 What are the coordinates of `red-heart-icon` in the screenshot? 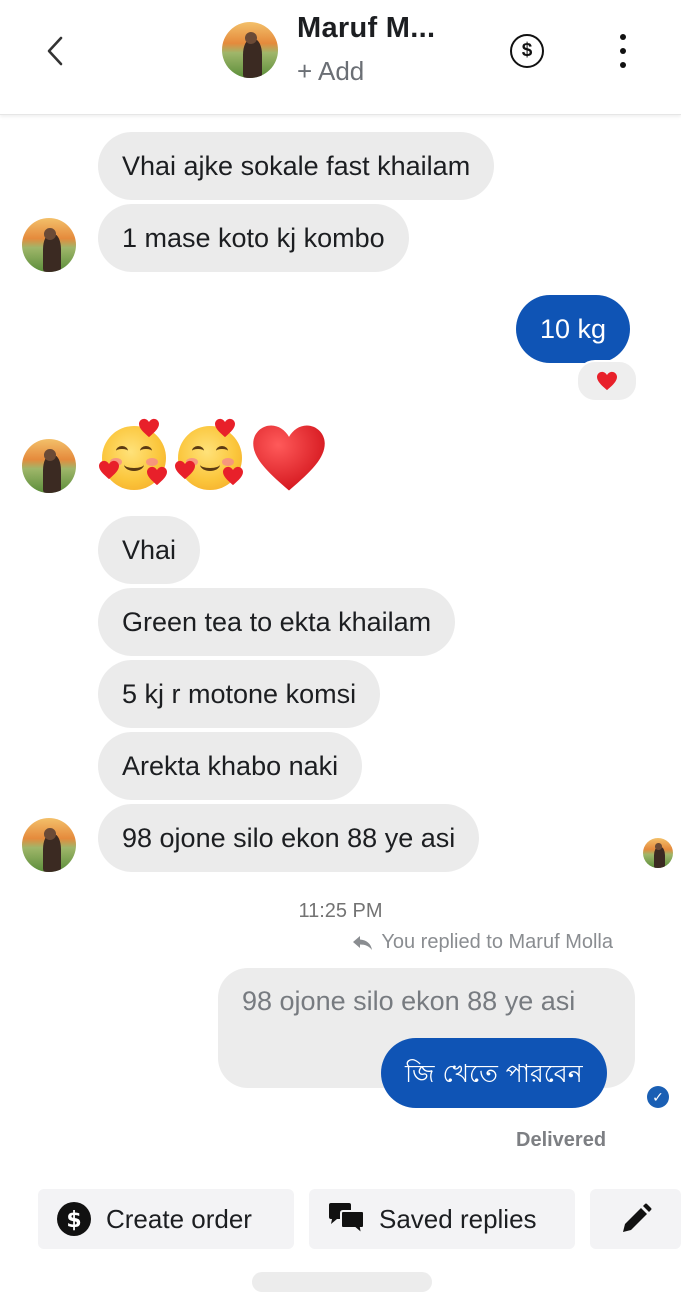 It's located at (289, 458).